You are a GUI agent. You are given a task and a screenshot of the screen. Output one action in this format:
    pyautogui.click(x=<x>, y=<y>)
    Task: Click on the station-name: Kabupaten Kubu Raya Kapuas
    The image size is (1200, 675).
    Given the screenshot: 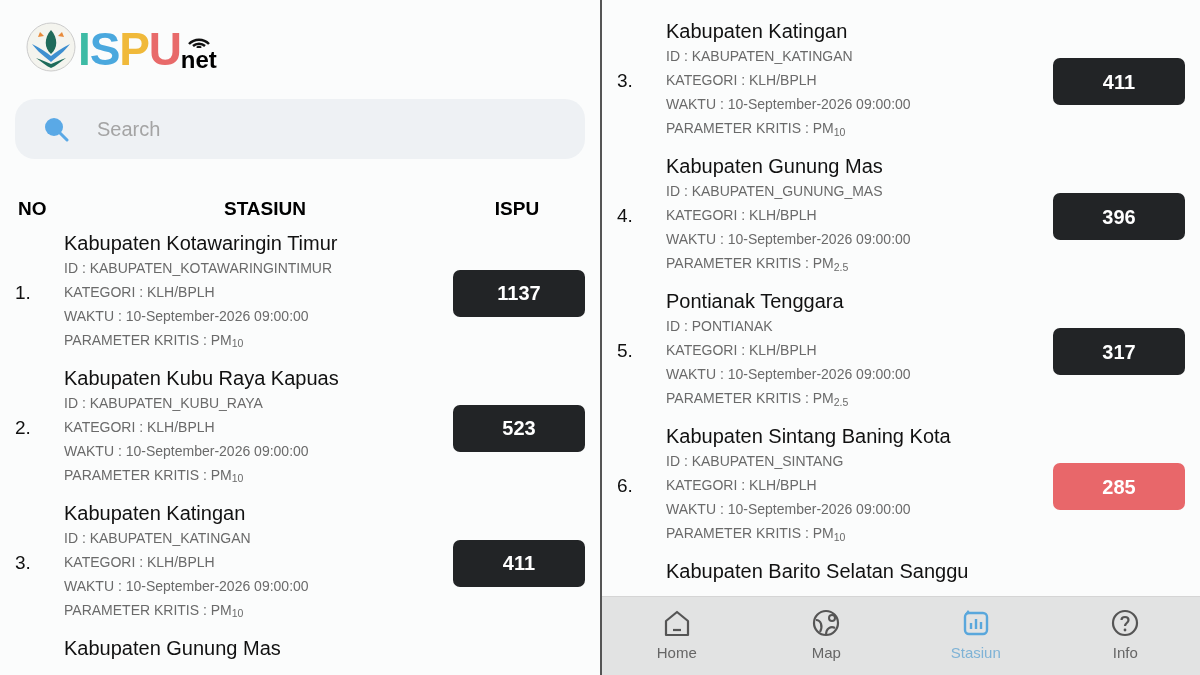 What is the action you would take?
    pyautogui.click(x=202, y=378)
    